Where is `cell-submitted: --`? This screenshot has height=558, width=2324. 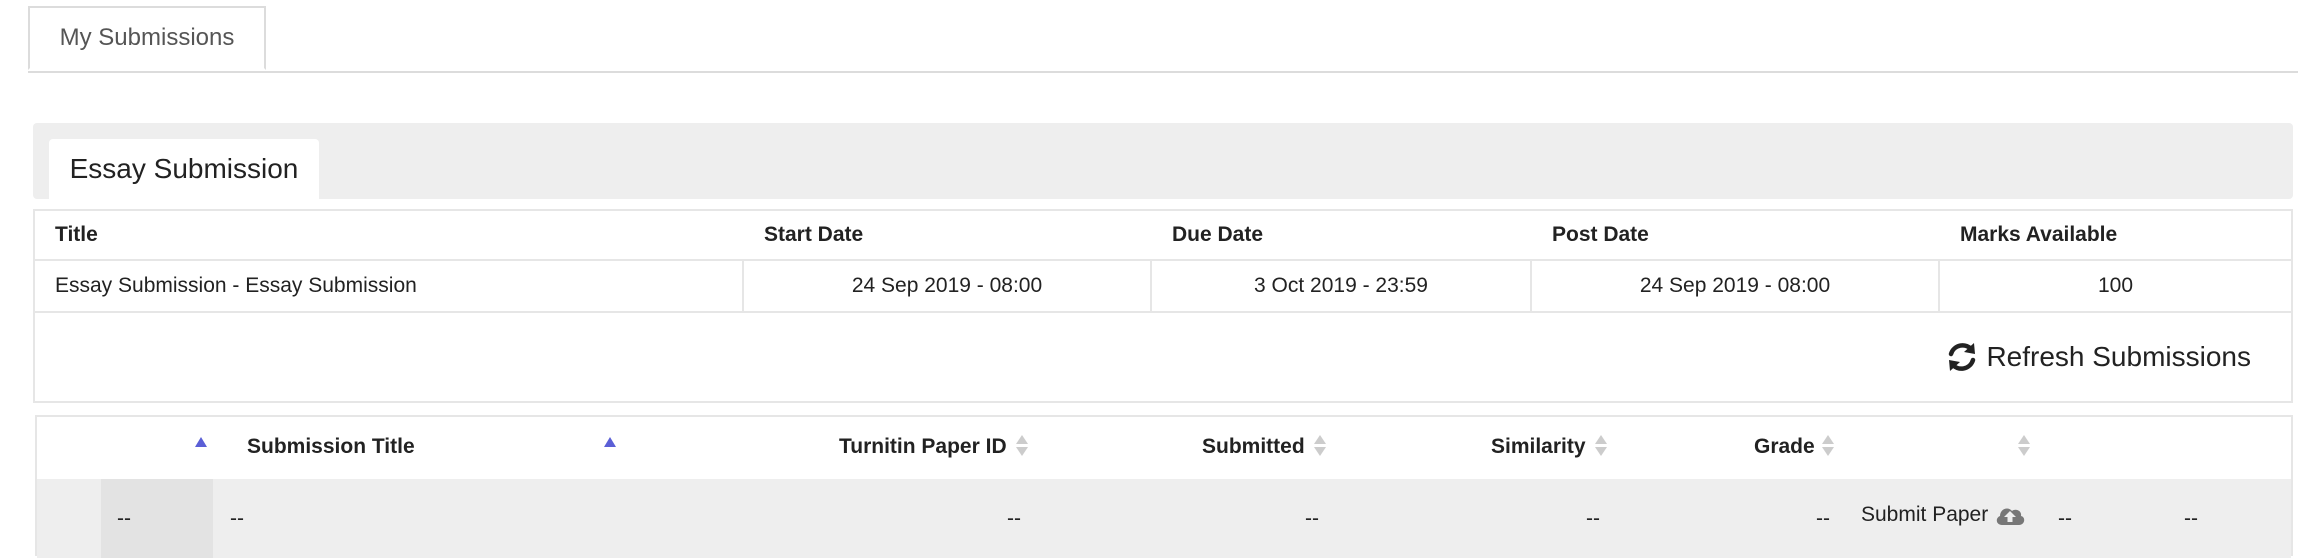
cell-submitted: -- is located at coordinates (1312, 518).